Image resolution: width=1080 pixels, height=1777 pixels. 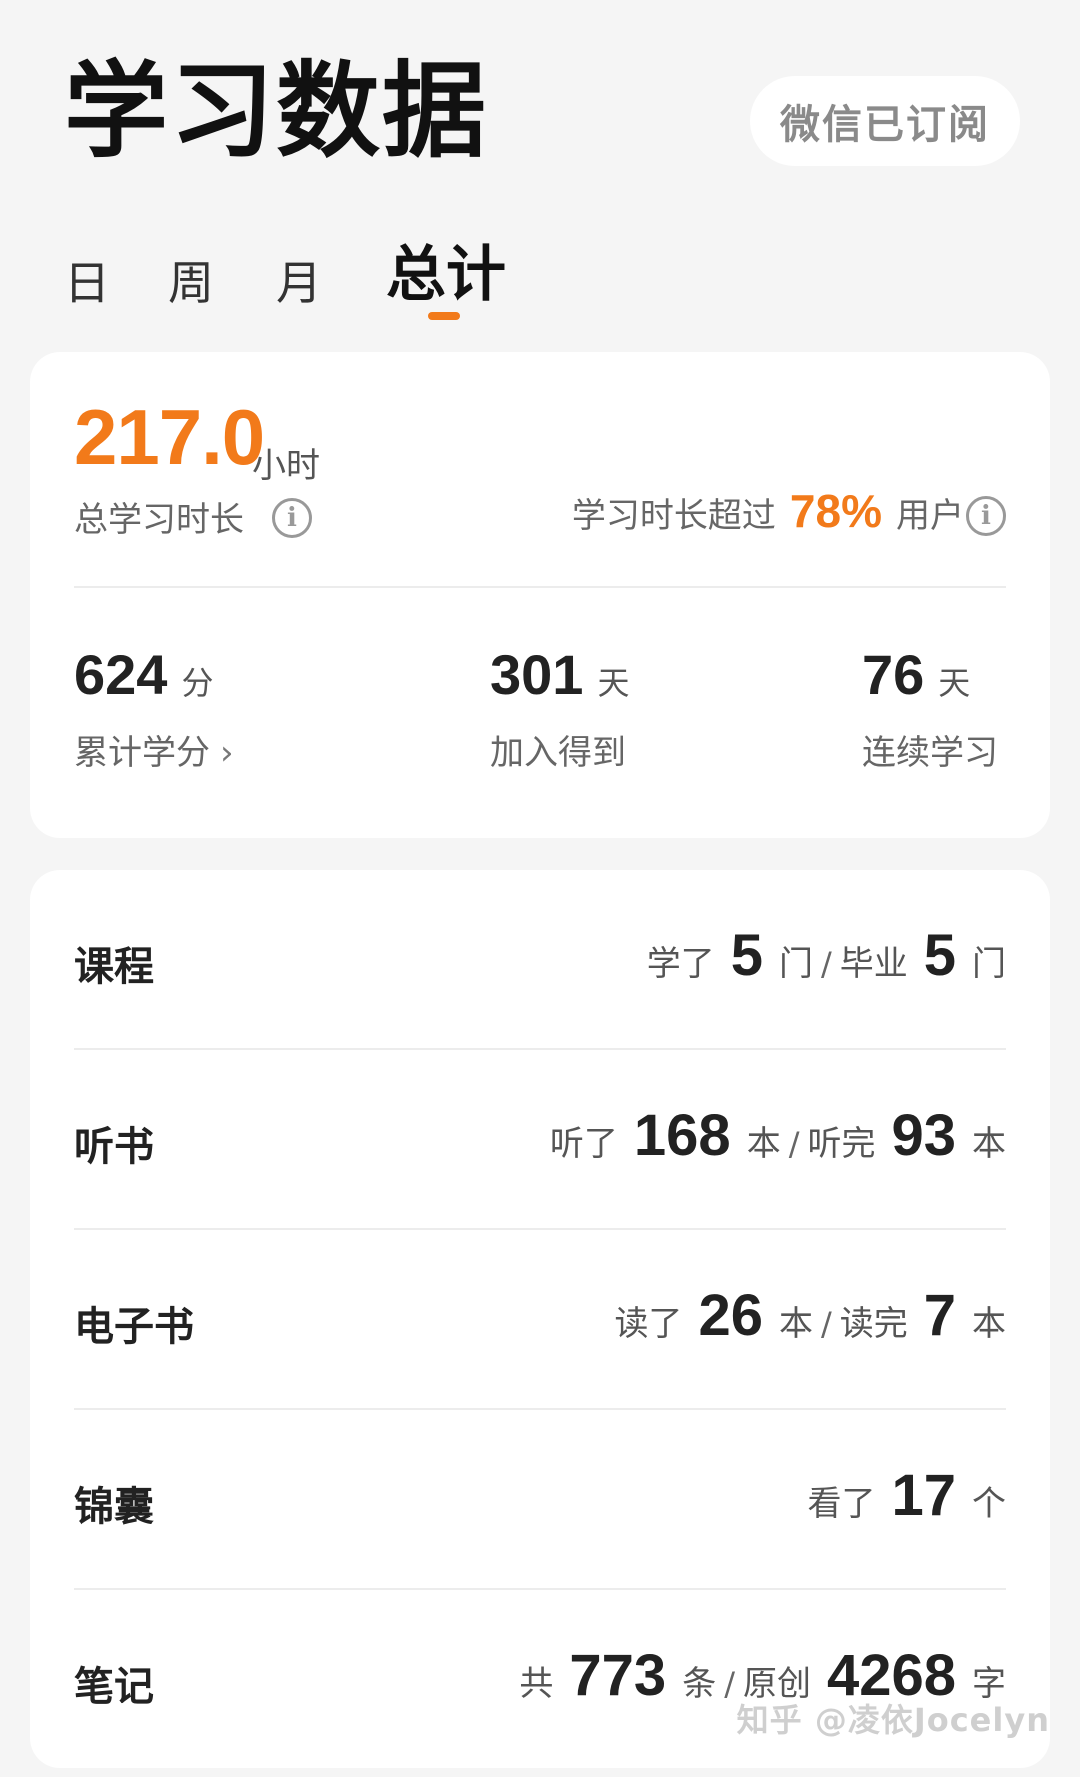 I want to click on row-values: 学了 5 门 / 毕业 5 门, so click(x=826, y=955).